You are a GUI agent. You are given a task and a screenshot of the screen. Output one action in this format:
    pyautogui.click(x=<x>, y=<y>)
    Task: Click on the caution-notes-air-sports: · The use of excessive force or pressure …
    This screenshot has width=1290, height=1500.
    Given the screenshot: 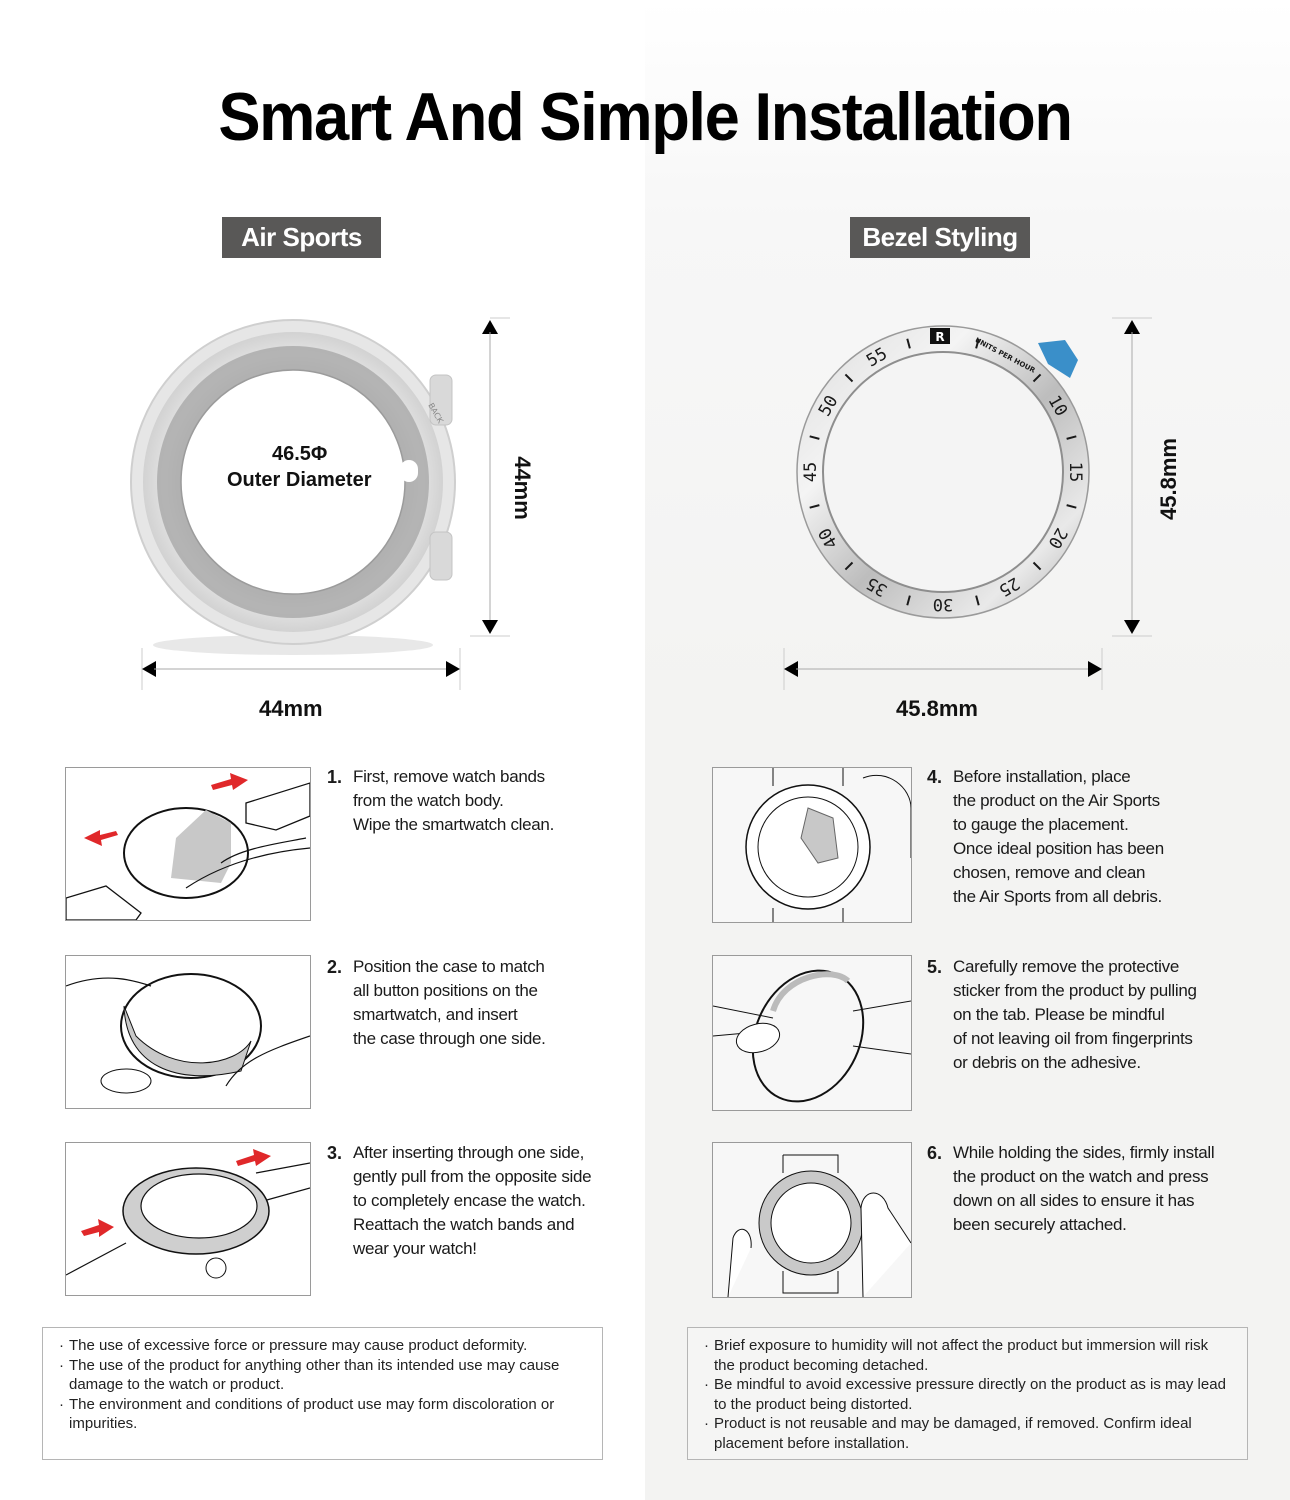 What is the action you would take?
    pyautogui.click(x=322, y=1393)
    